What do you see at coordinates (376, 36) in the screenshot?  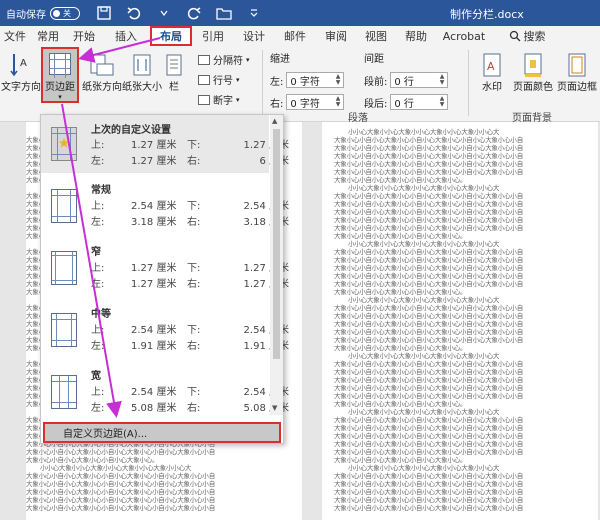 I see `tab-view: 视图` at bounding box center [376, 36].